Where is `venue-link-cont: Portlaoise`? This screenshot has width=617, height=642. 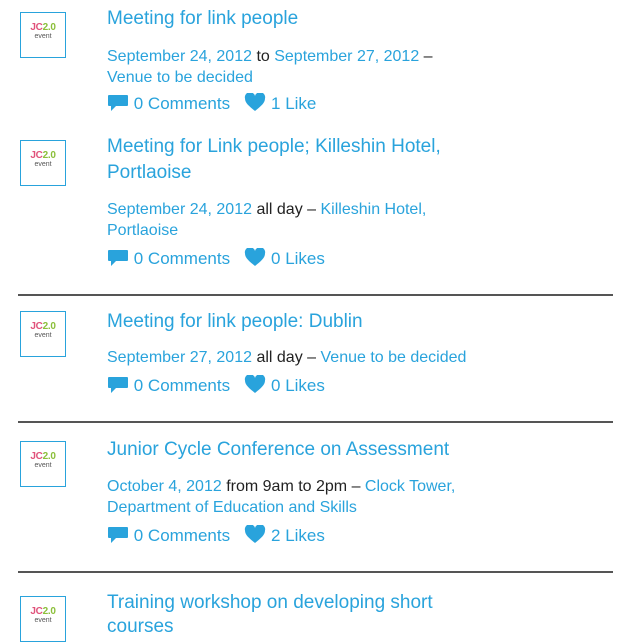 venue-link-cont: Portlaoise is located at coordinates (142, 230).